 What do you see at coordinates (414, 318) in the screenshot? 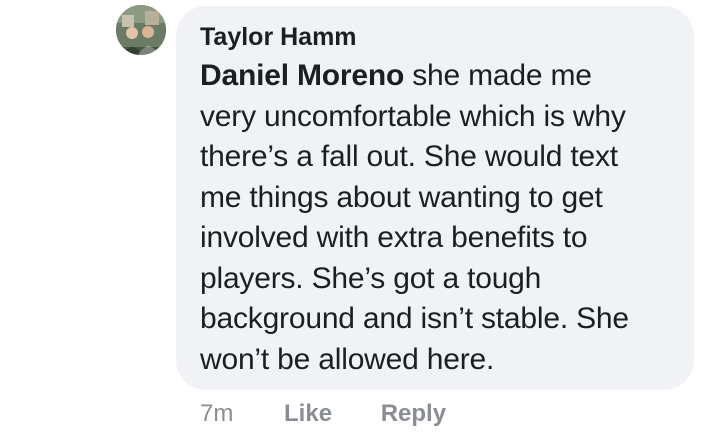
I see `comment-text-line: background and isn’t stable. She` at bounding box center [414, 318].